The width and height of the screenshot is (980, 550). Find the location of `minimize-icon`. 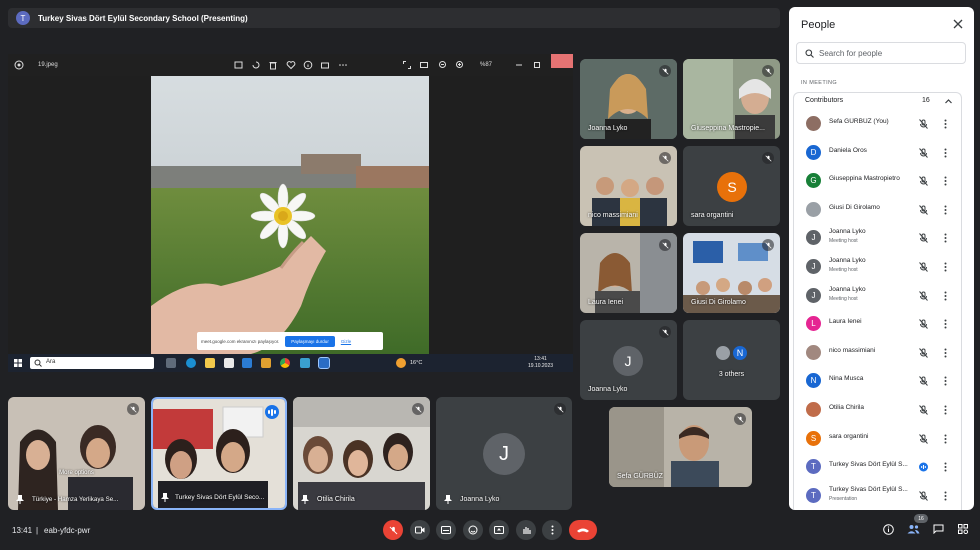

minimize-icon is located at coordinates (519, 65).